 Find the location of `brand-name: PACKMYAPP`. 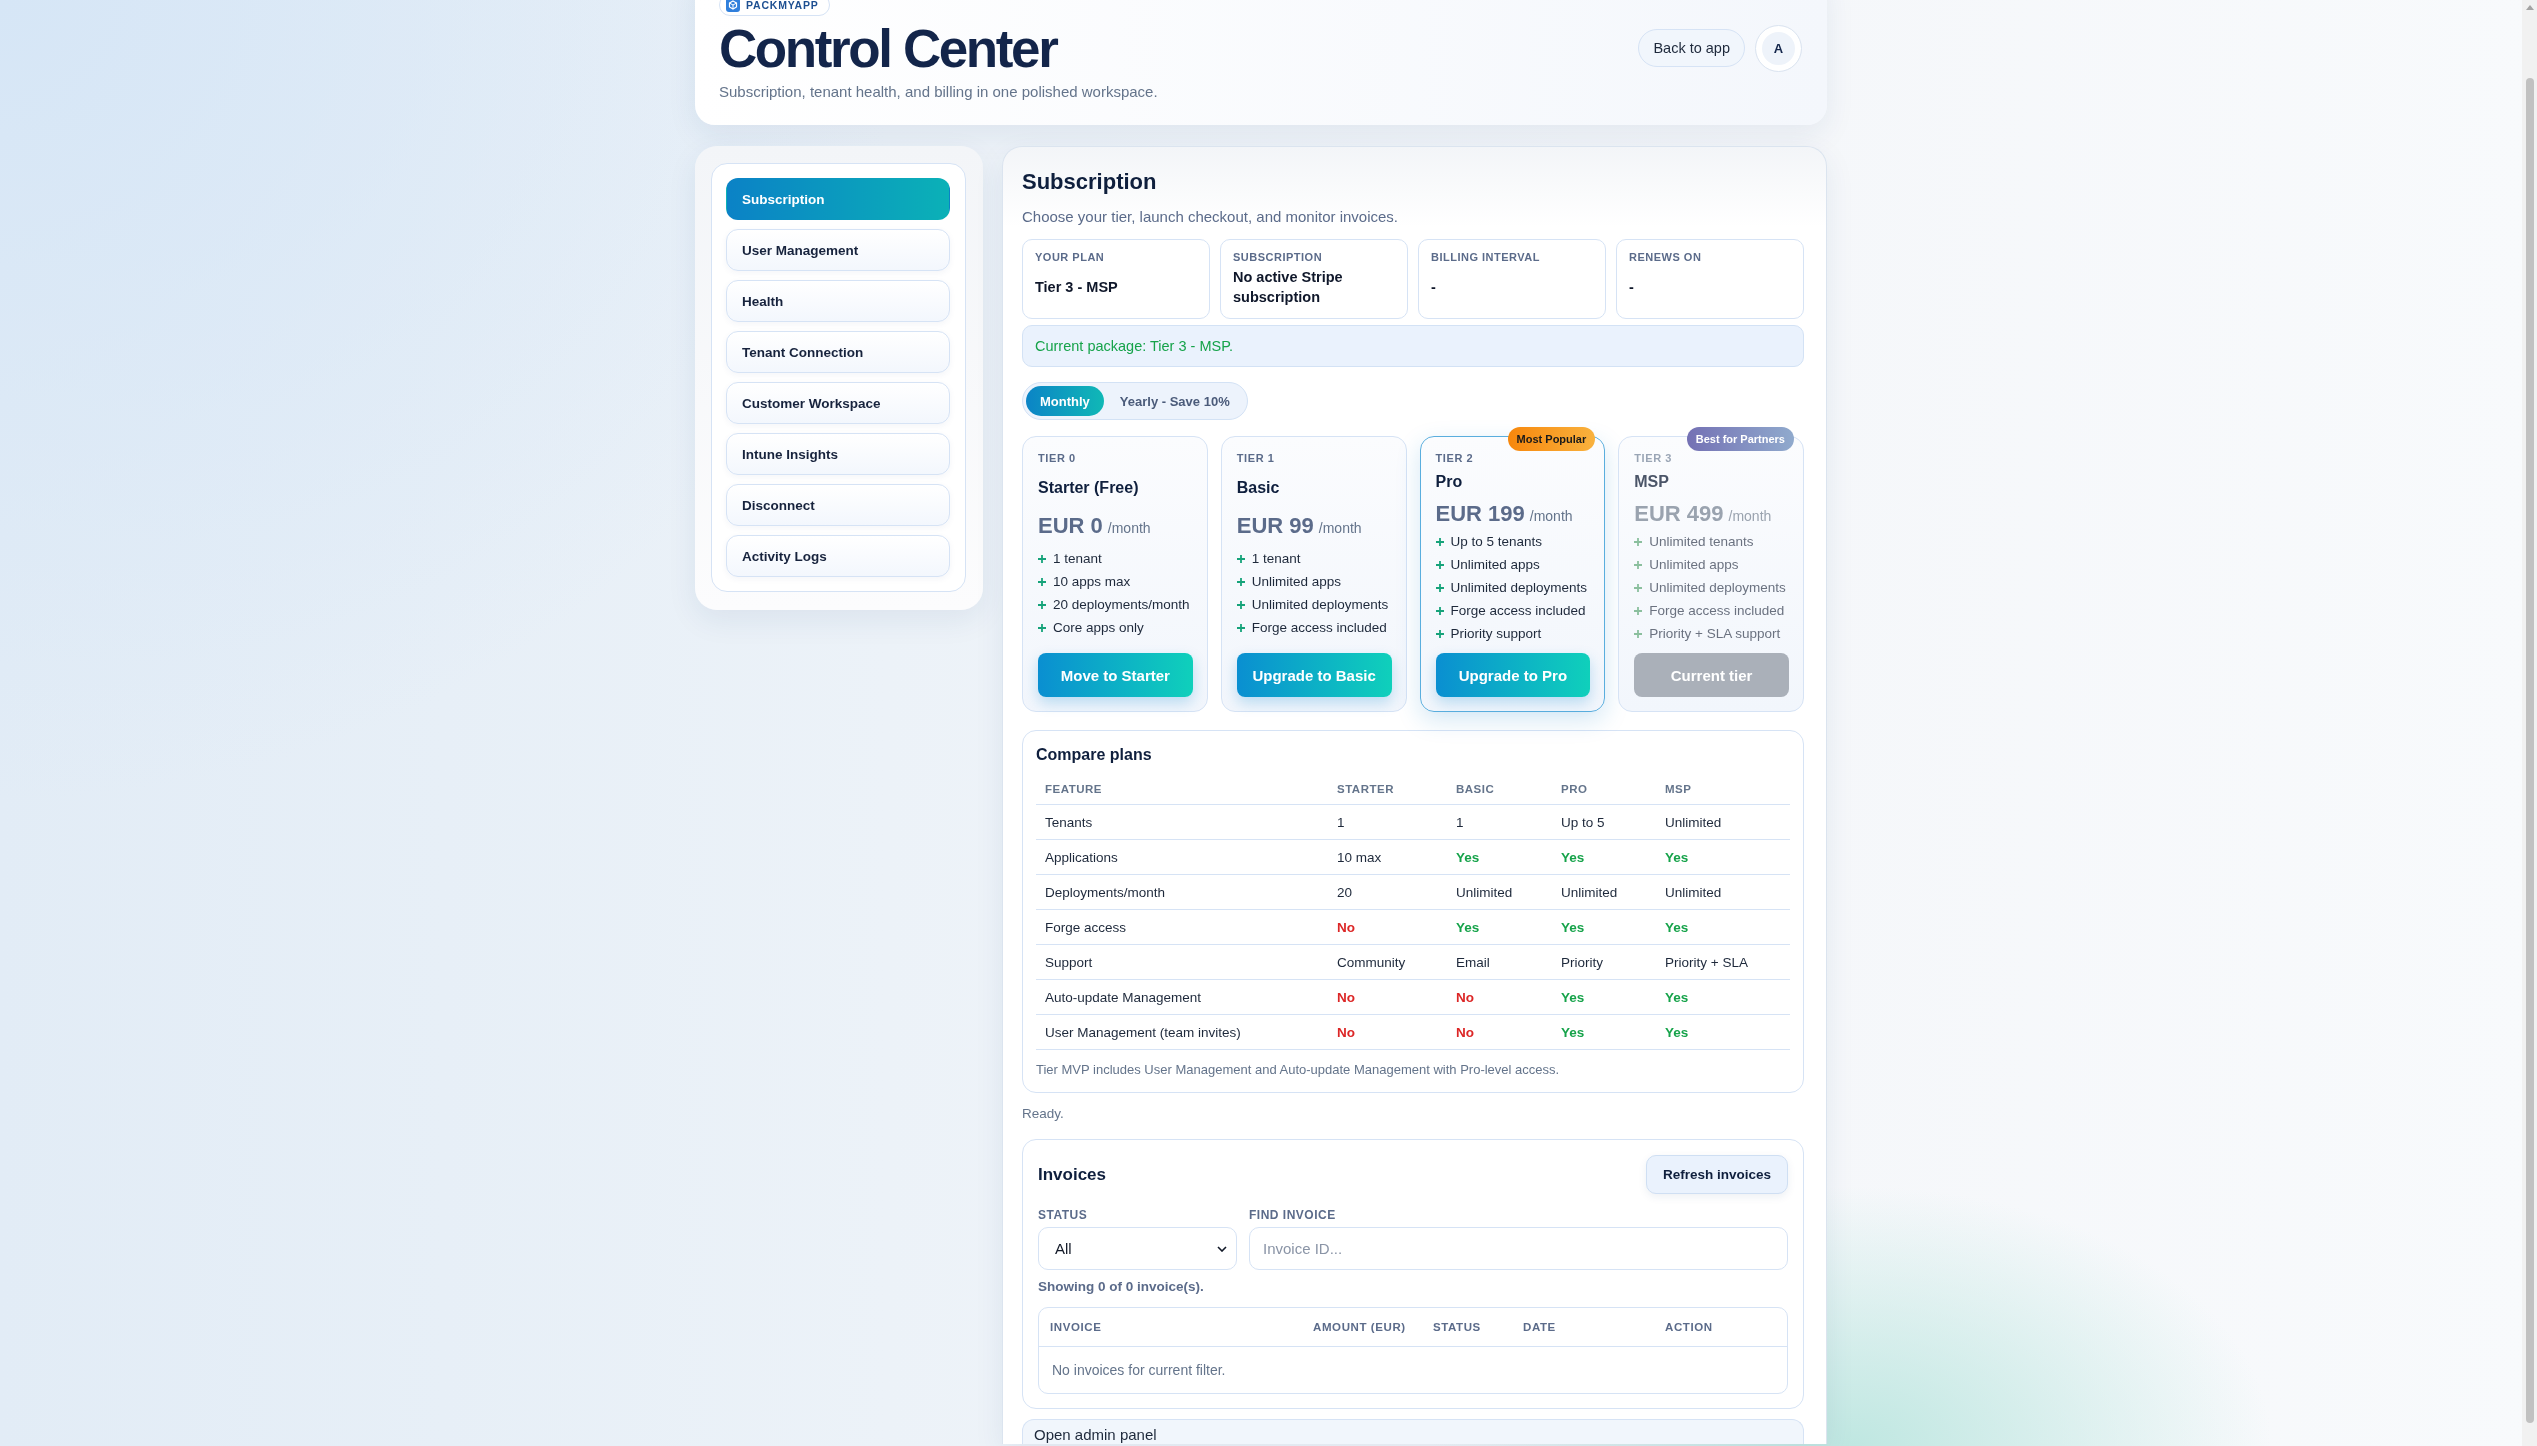

brand-name: PACKMYAPP is located at coordinates (782, 5).